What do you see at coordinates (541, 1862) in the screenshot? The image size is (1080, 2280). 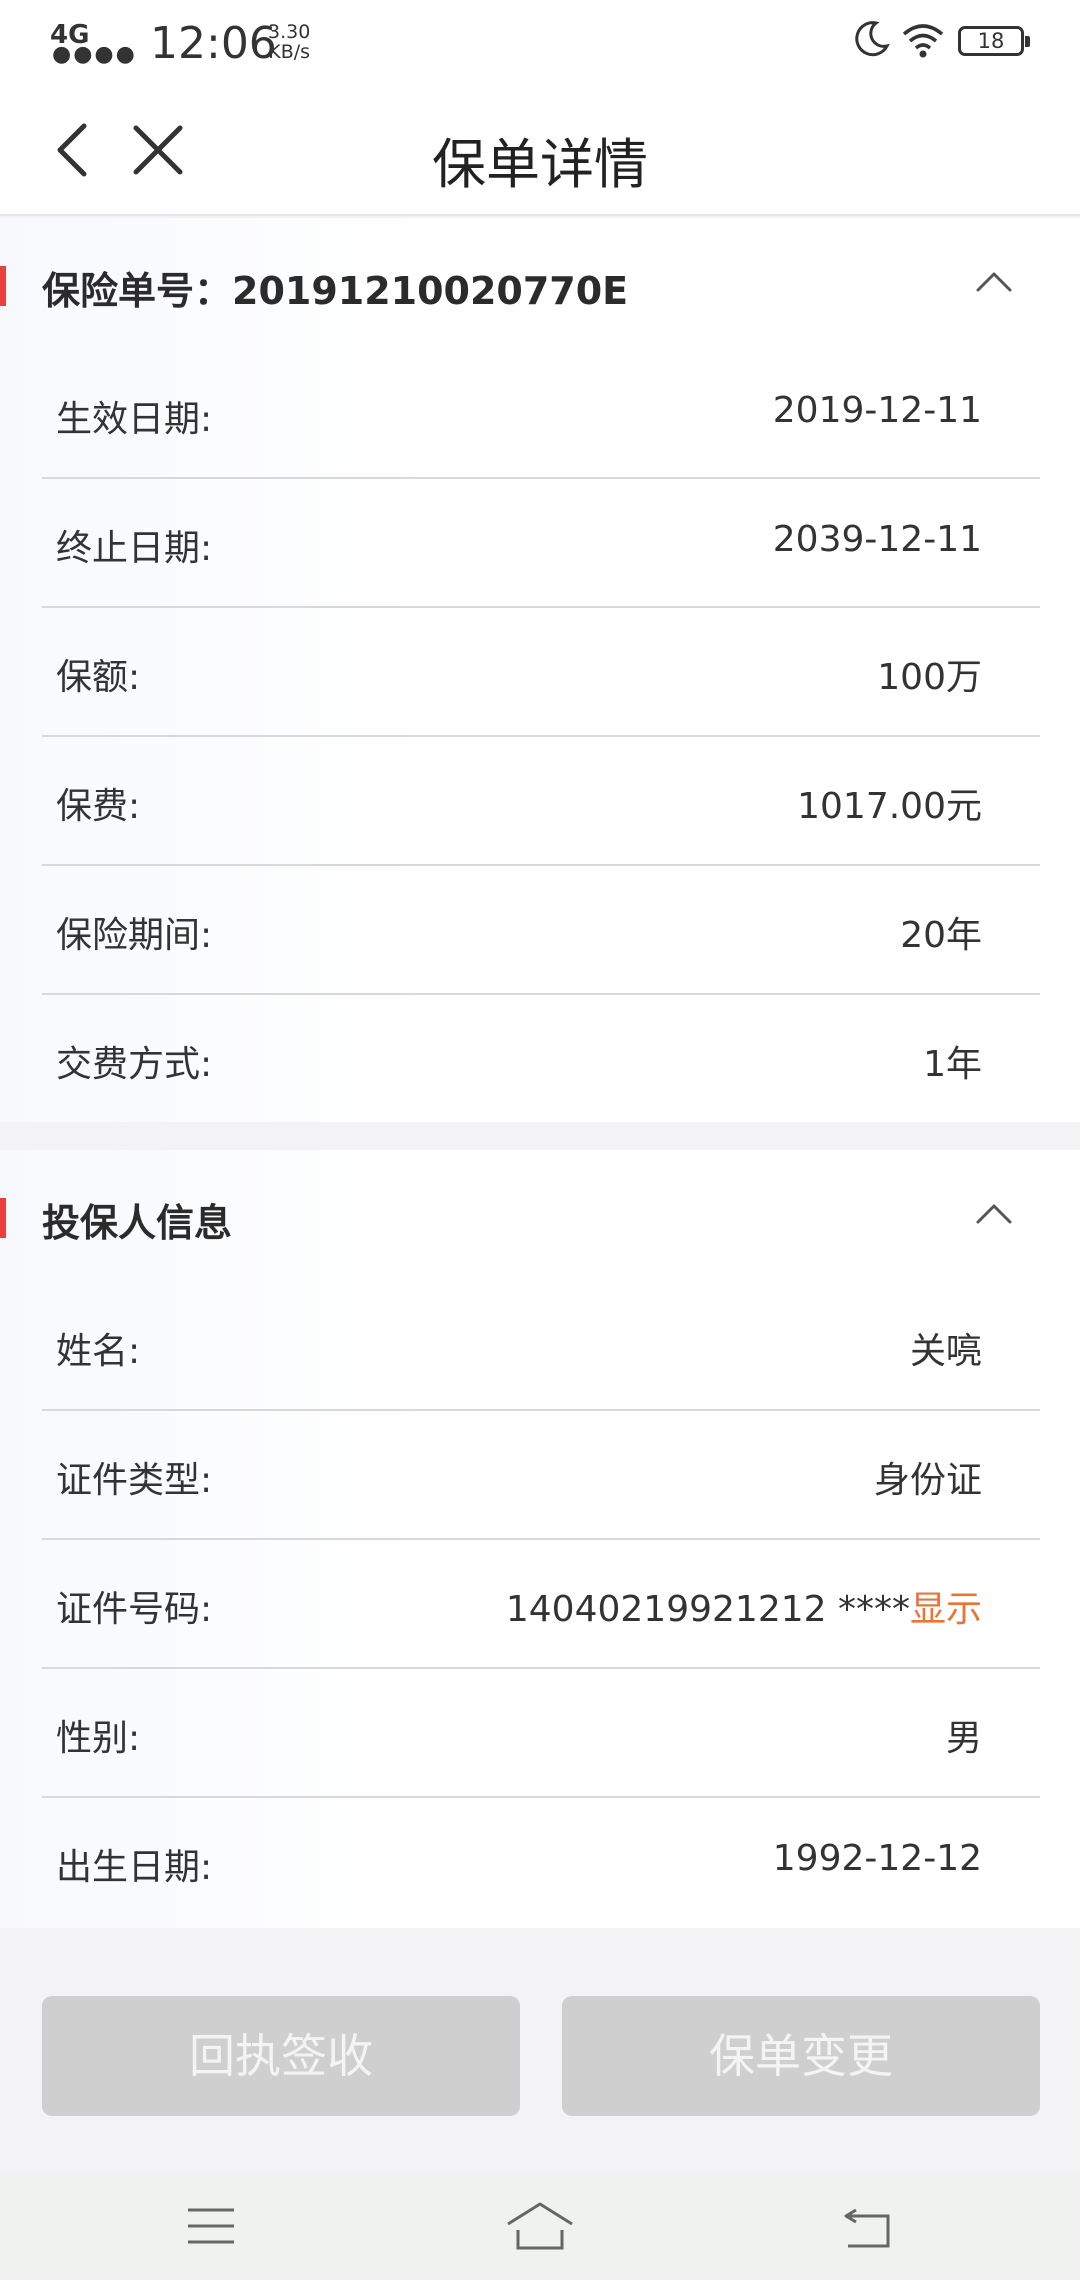 I see `row-birth-date: 出生日期: 1992-12-12` at bounding box center [541, 1862].